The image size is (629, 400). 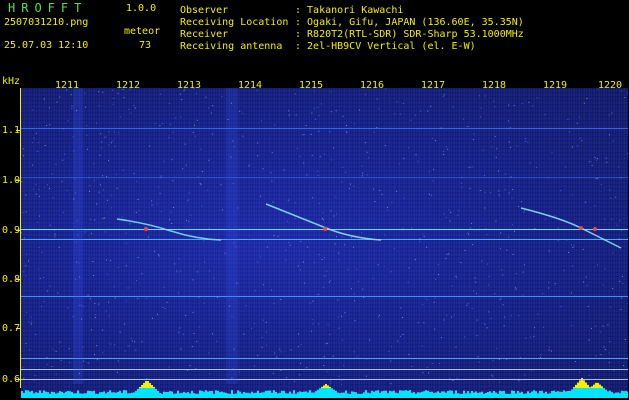 What do you see at coordinates (20, 238) in the screenshot?
I see `freq-axis-line` at bounding box center [20, 238].